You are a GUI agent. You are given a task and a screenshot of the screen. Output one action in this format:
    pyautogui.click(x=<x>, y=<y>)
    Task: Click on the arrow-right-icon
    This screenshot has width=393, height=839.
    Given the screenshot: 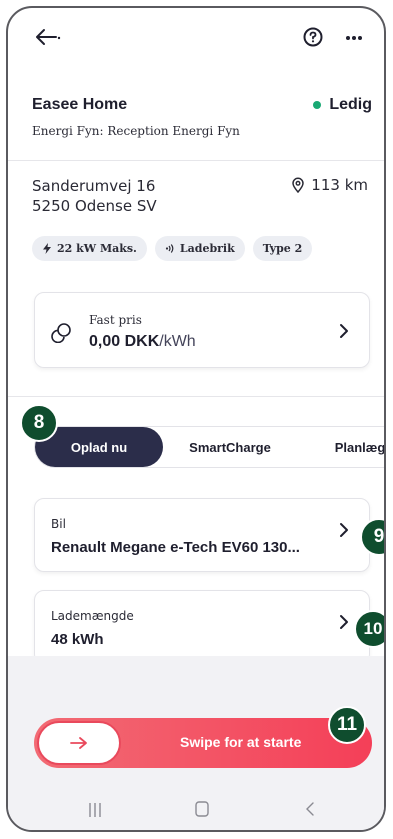 What is the action you would take?
    pyautogui.click(x=78, y=743)
    